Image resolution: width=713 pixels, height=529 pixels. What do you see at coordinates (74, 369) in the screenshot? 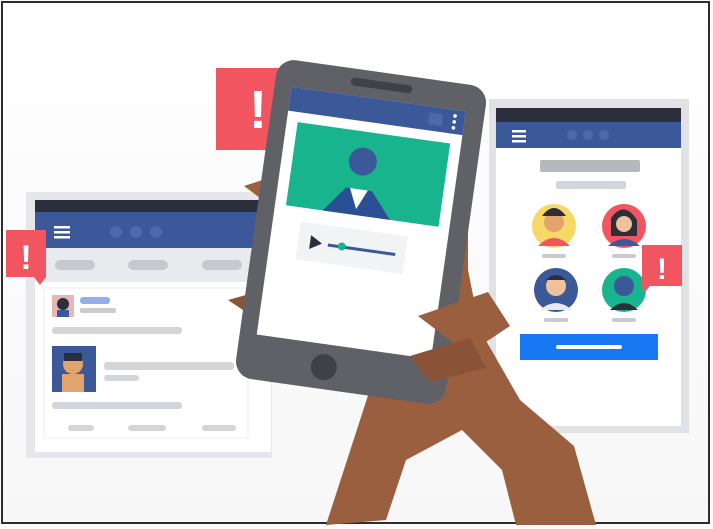
I see `post-thumbnail` at bounding box center [74, 369].